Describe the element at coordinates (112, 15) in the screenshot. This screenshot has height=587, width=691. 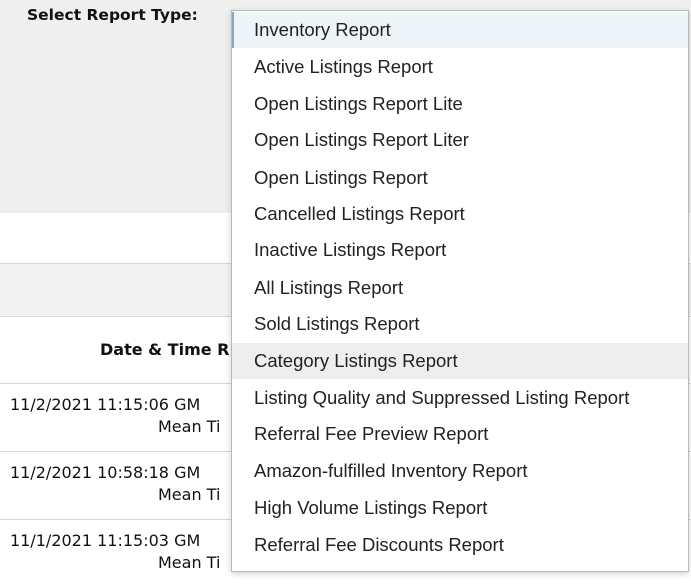
I see `select-report-type-label: Select Report Type:` at that location.